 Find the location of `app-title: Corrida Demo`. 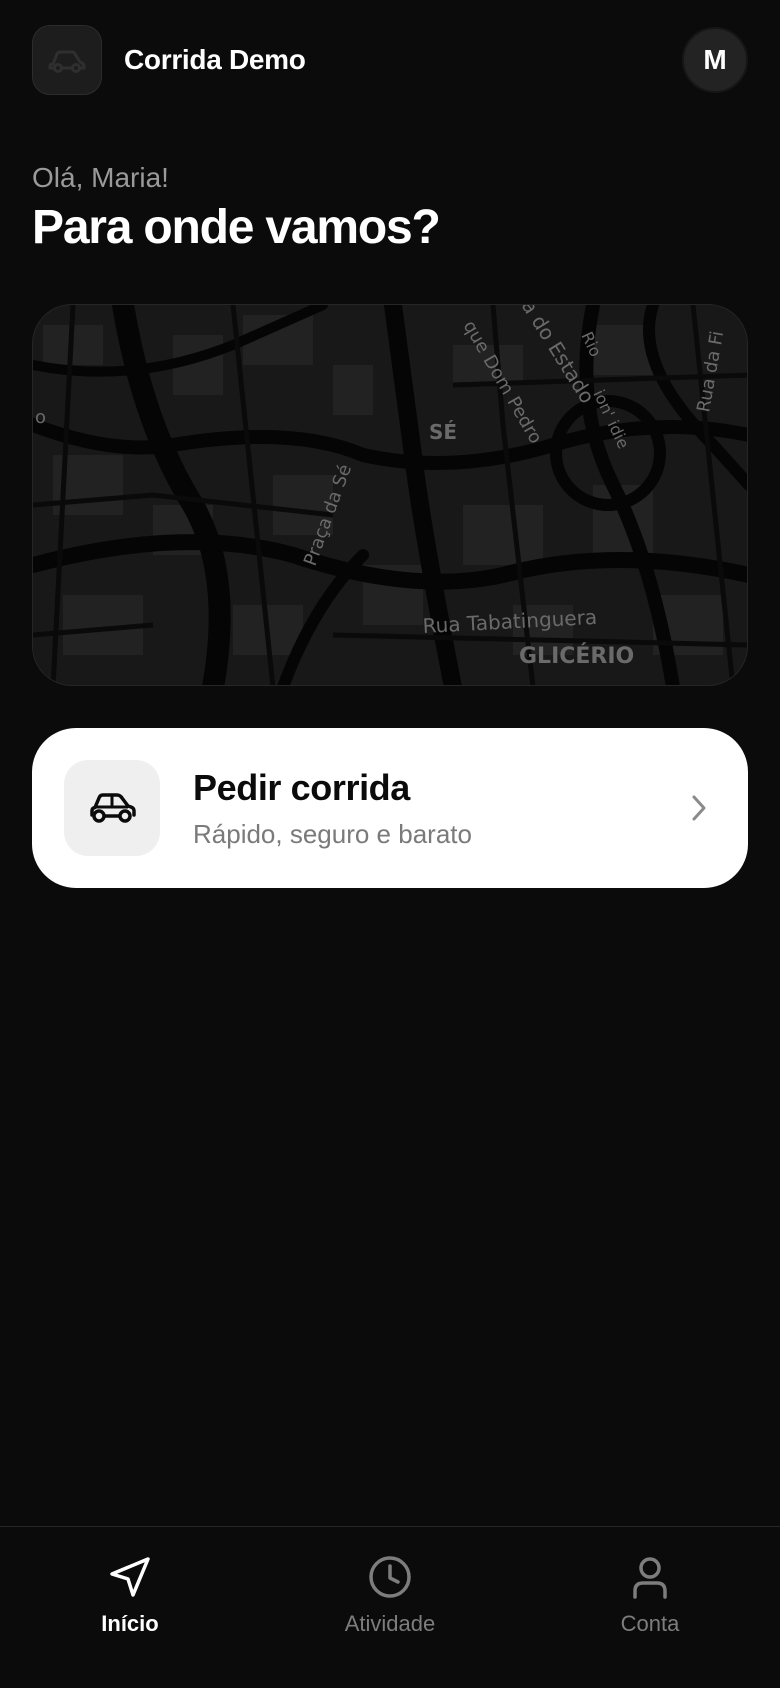

app-title: Corrida Demo is located at coordinates (215, 59).